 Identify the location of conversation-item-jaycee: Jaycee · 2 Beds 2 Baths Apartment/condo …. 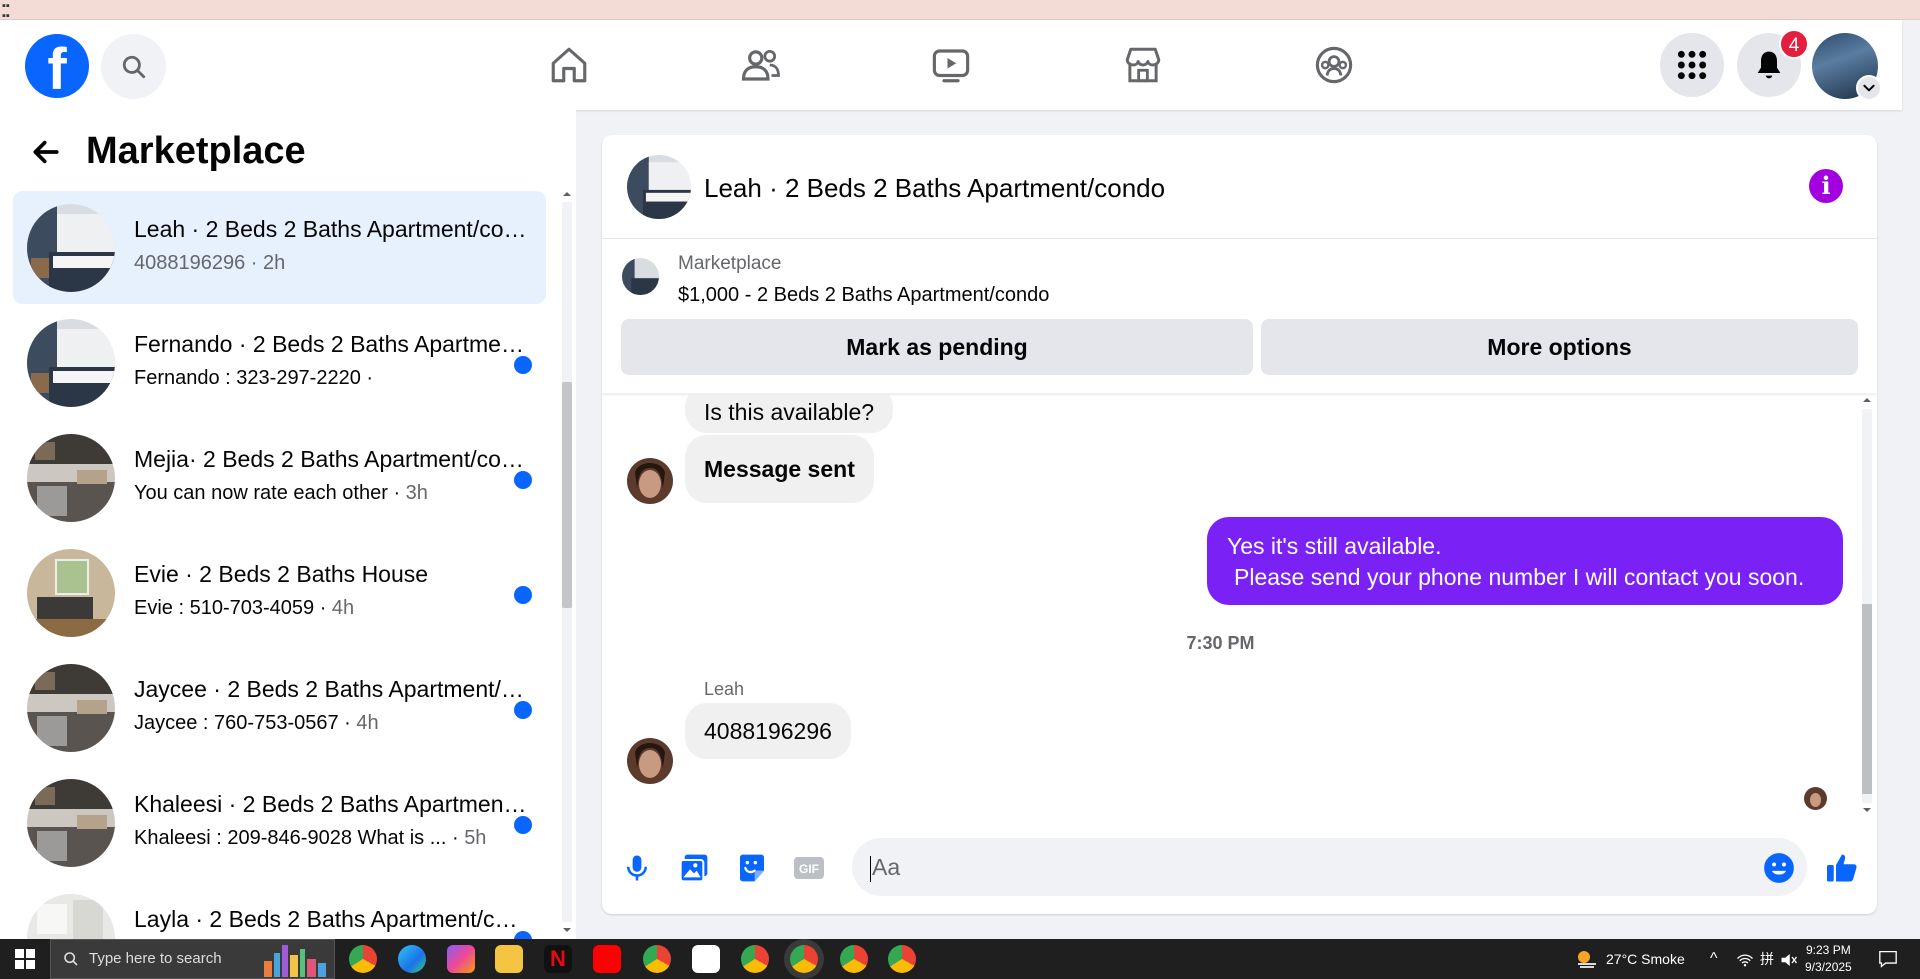
(279, 707).